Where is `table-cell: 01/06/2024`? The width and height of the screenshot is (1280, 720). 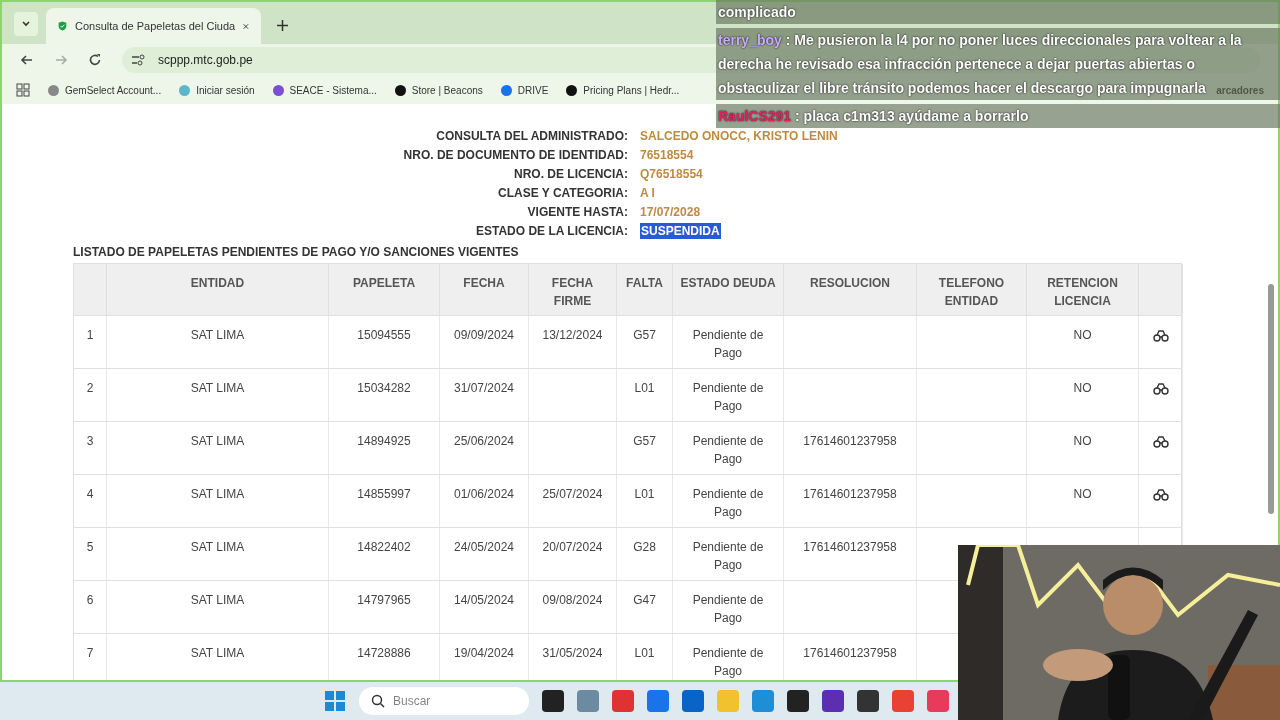 table-cell: 01/06/2024 is located at coordinates (484, 494).